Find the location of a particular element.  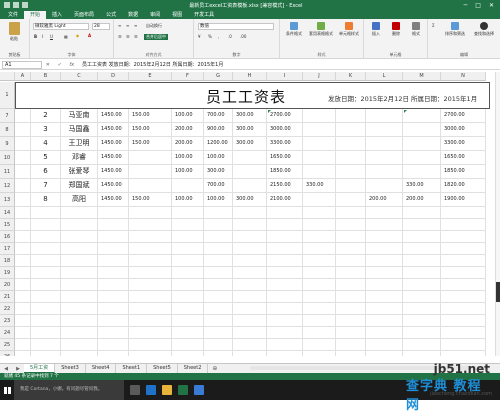

row-header: 19 is located at coordinates (7, 273).